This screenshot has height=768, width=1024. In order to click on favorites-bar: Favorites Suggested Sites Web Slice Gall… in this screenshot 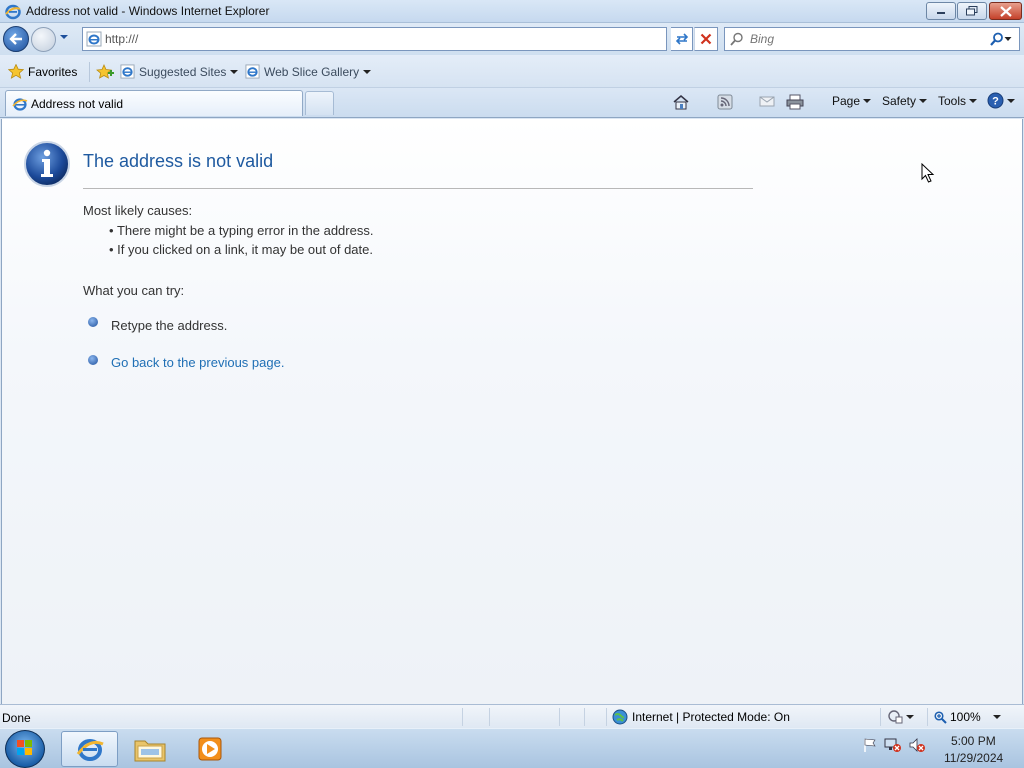, I will do `click(512, 71)`.